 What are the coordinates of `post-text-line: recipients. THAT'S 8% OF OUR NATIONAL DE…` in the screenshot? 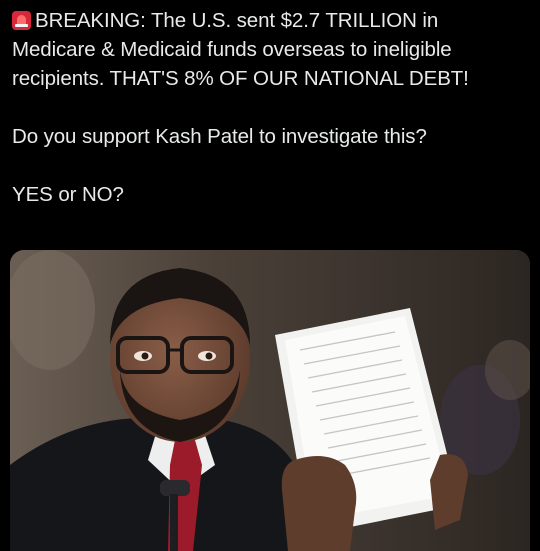 It's located at (240, 78).